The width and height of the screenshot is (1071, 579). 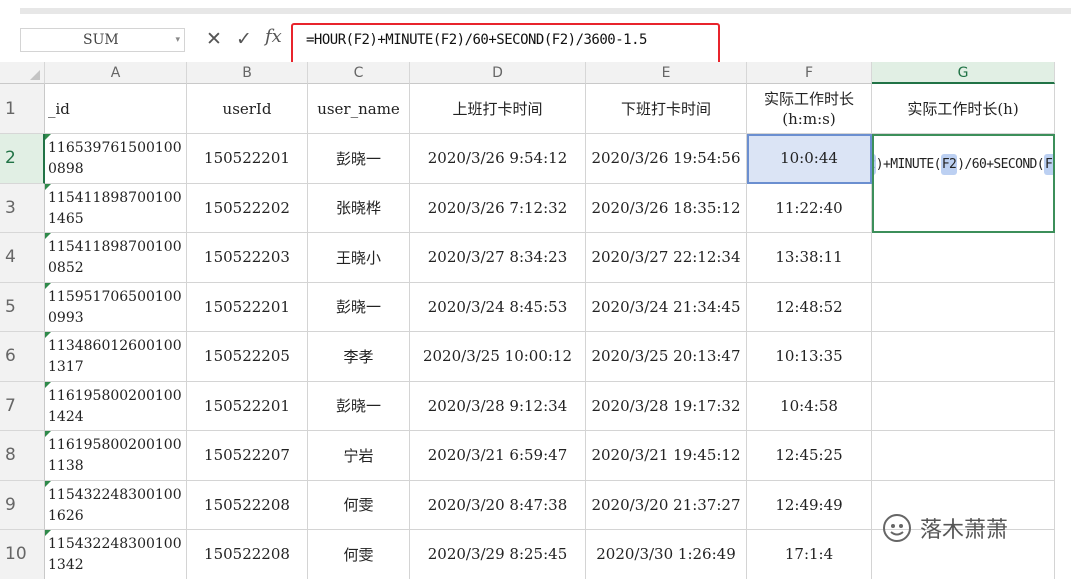 What do you see at coordinates (498, 406) in the screenshot?
I see `cell-clock-in: 2020/3/28 9:12:34` at bounding box center [498, 406].